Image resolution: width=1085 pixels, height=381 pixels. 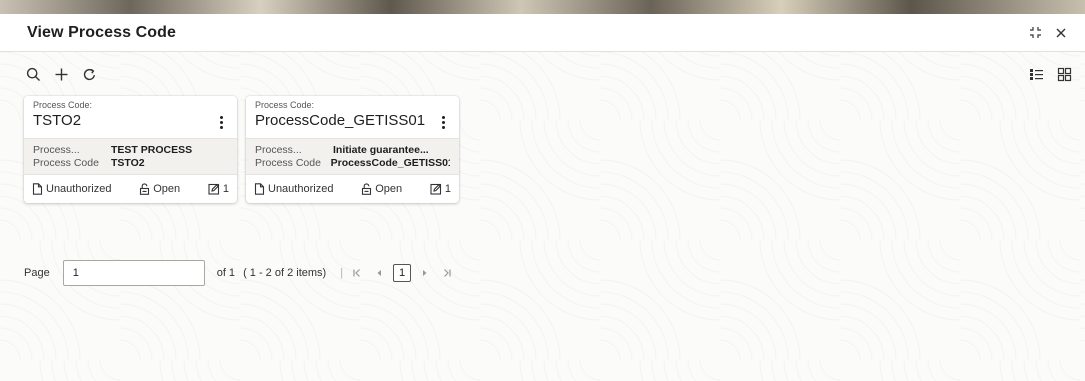 I want to click on card-row: Process Code TSTO2, so click(x=130, y=163).